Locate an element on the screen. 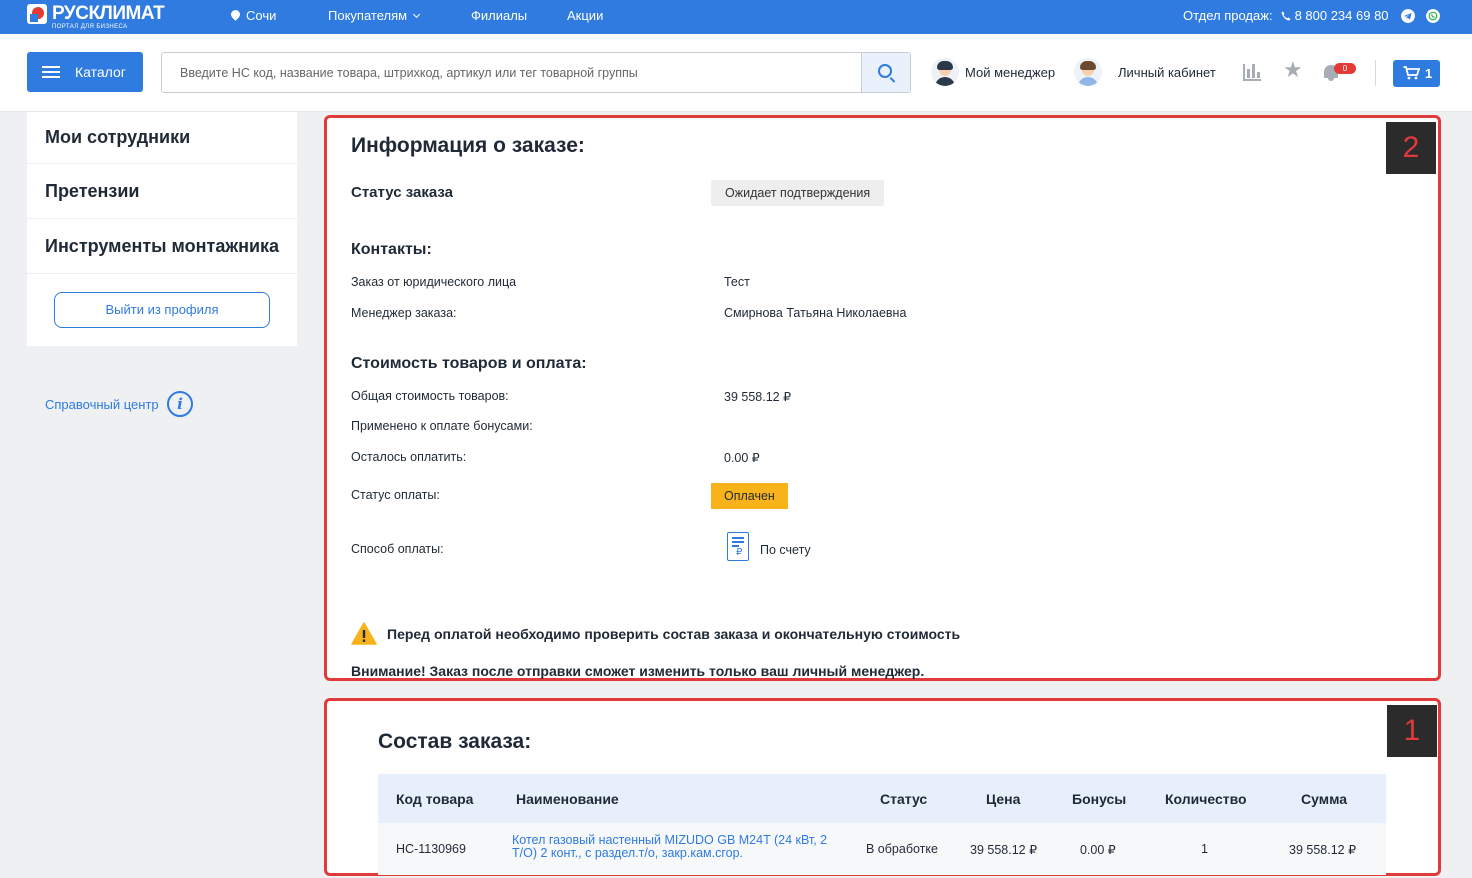  phone-icon is located at coordinates (1286, 16).